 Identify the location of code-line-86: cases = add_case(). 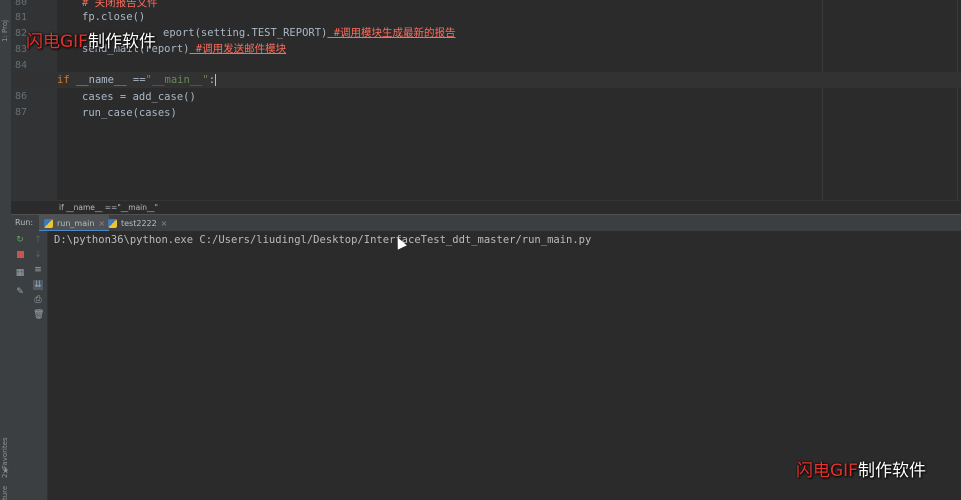
(139, 97).